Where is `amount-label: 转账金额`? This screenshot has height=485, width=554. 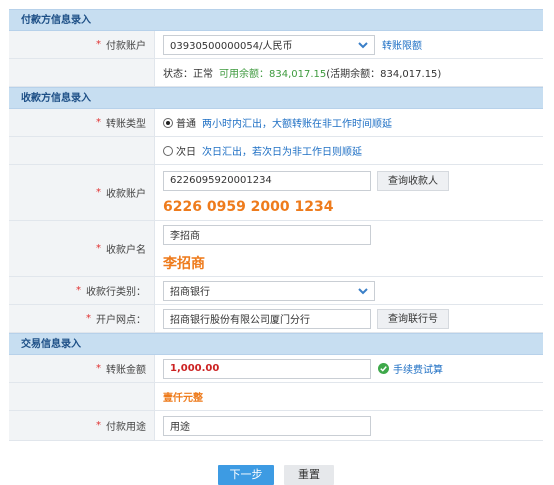 amount-label: 转账金额 is located at coordinates (126, 370).